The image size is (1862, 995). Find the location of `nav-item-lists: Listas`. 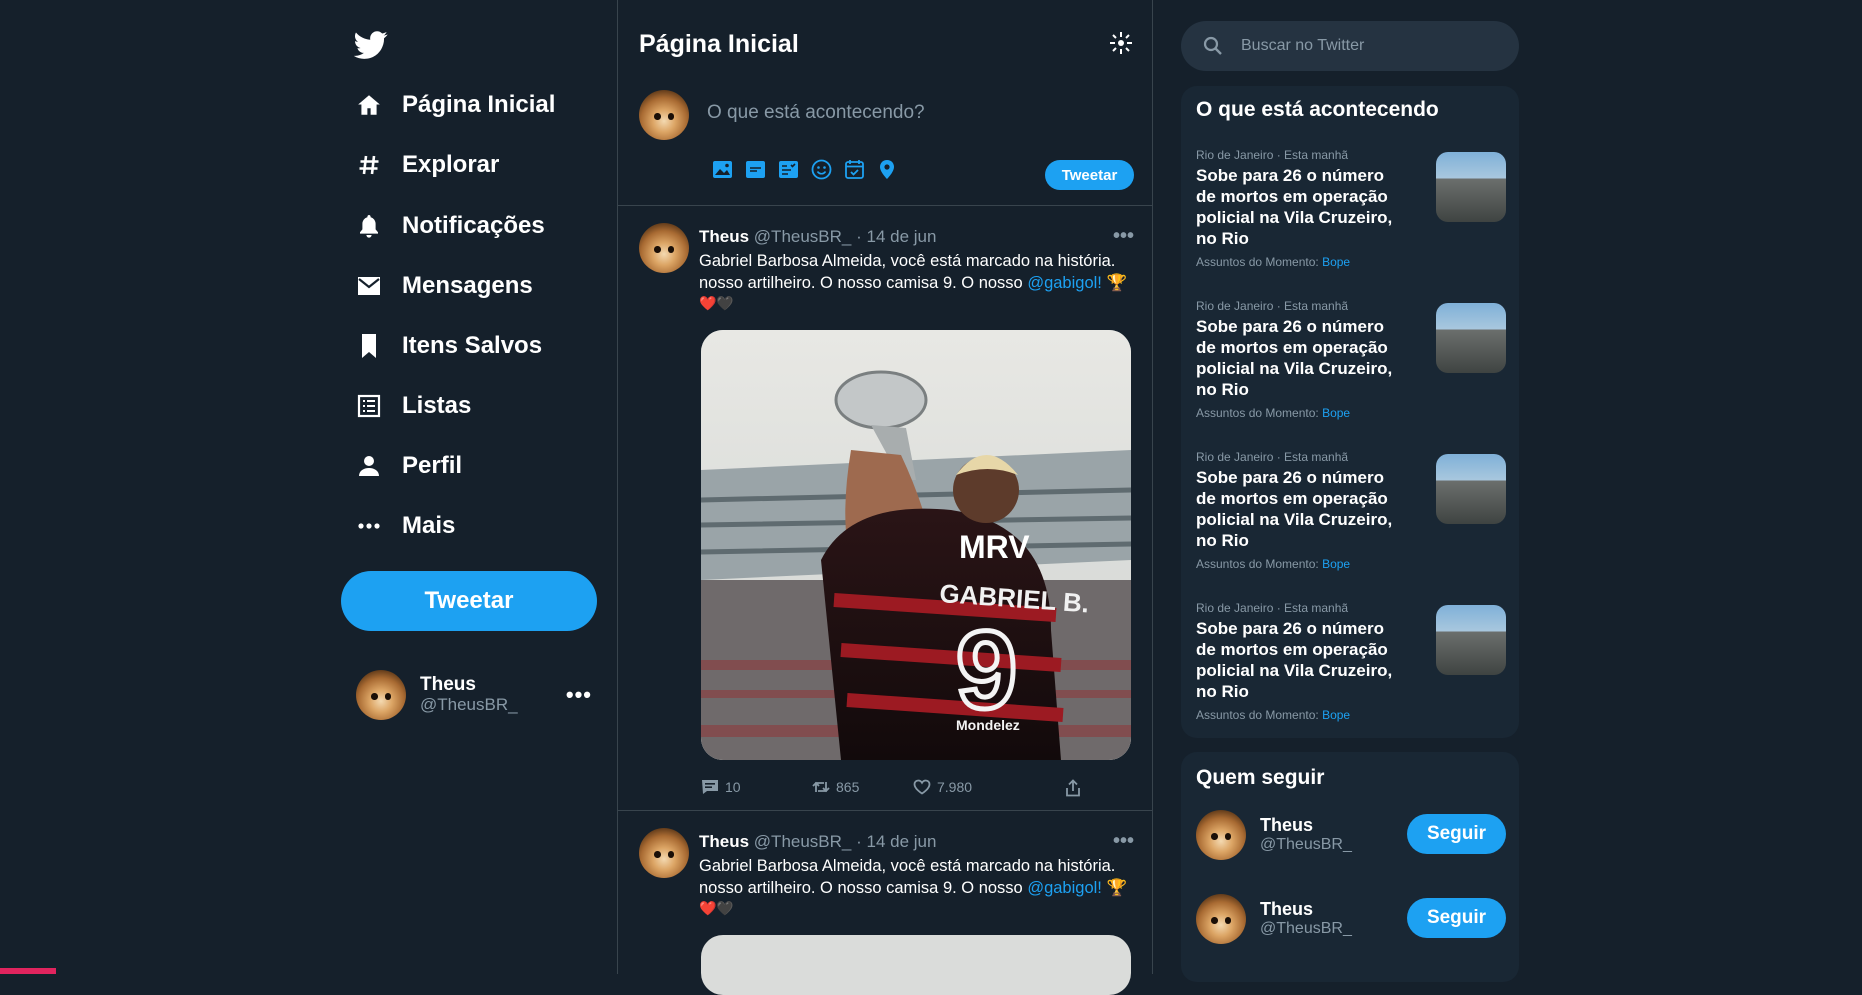

nav-item-lists: Listas is located at coordinates (412, 406).